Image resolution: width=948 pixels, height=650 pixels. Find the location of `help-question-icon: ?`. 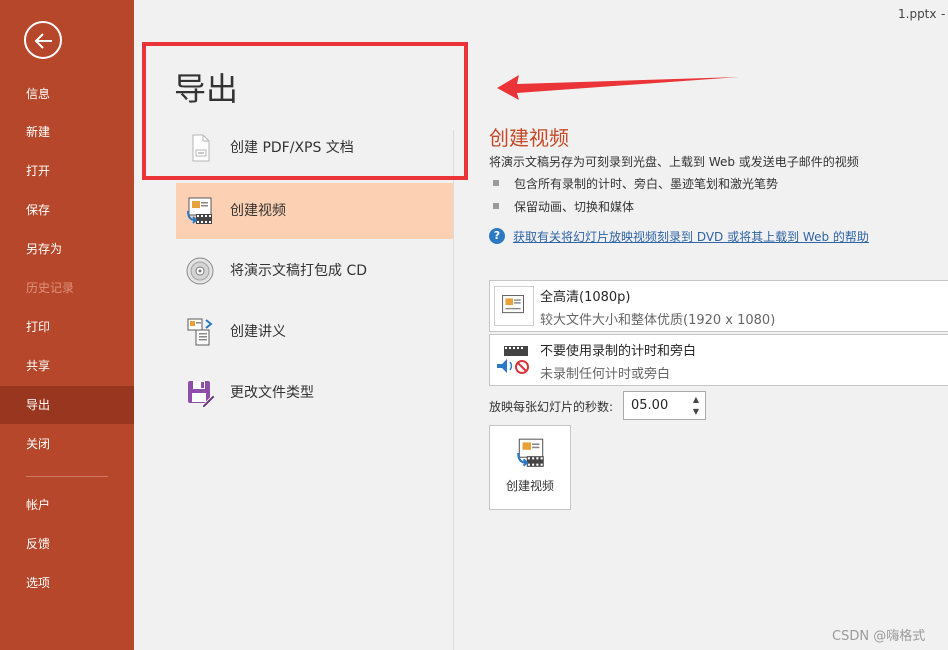

help-question-icon: ? is located at coordinates (497, 236).